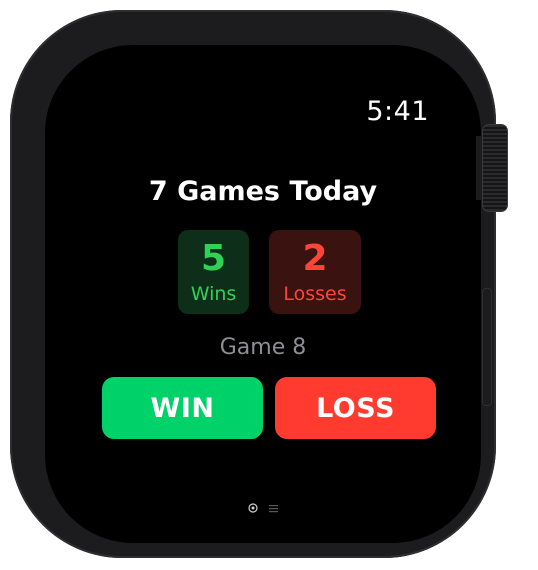  I want to click on circle-target-icon, so click(253, 507).